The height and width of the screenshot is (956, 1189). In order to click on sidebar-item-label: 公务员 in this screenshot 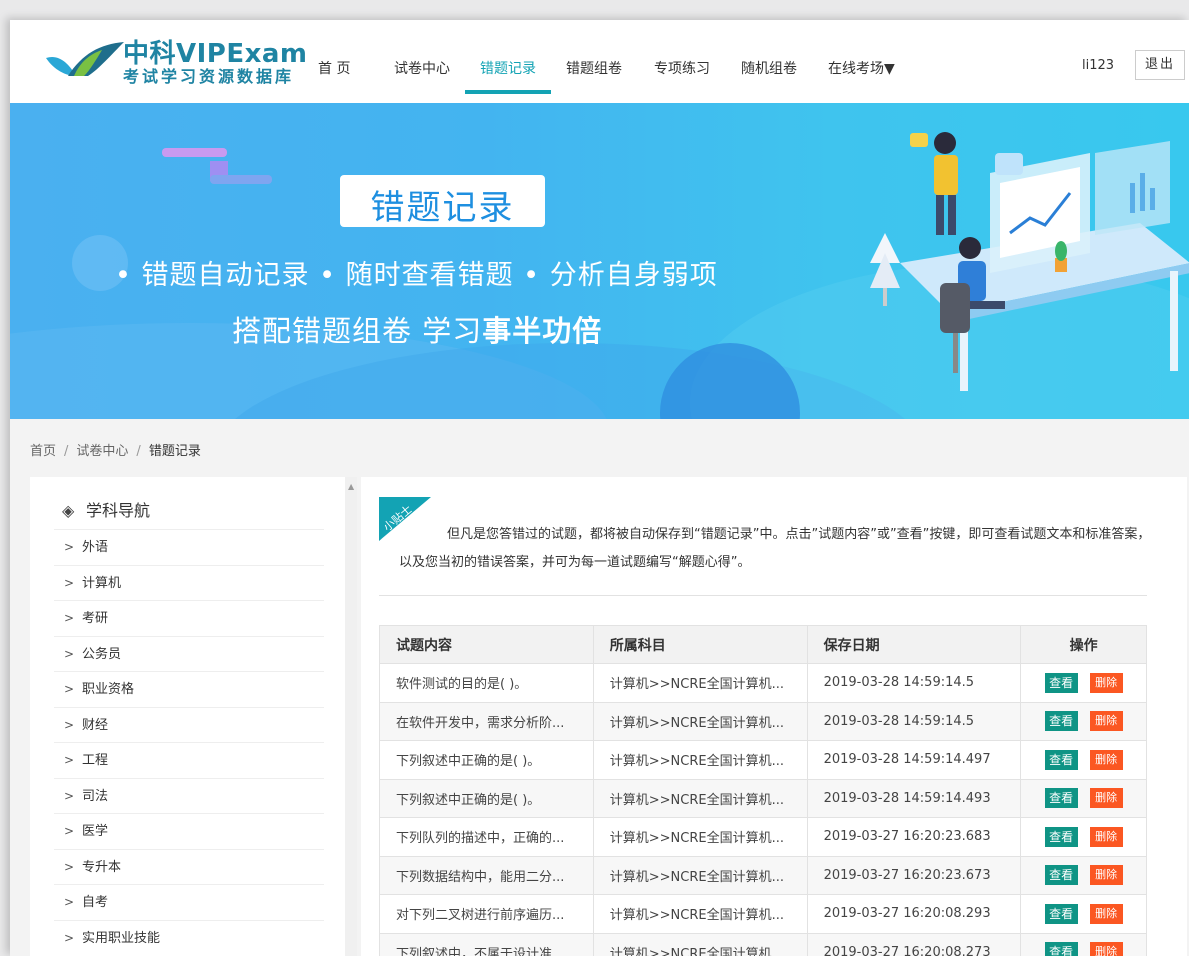, I will do `click(102, 654)`.